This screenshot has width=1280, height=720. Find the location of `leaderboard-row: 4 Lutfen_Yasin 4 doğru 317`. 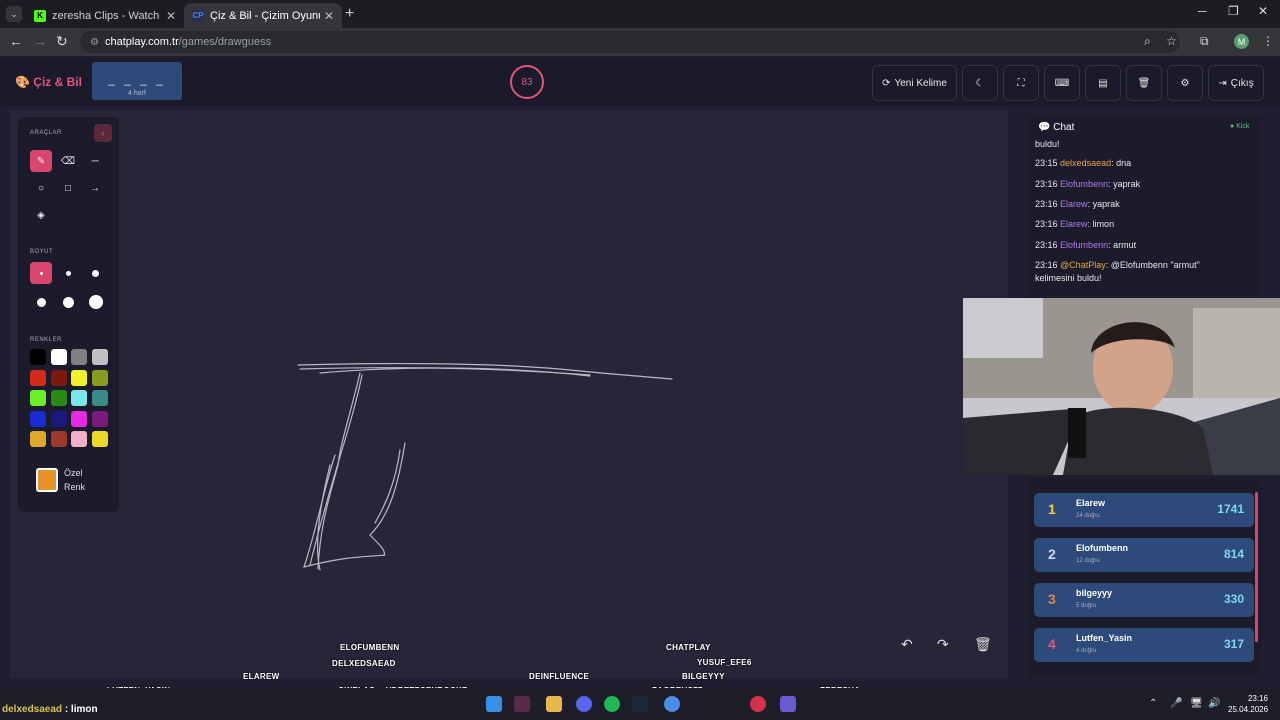

leaderboard-row: 4 Lutfen_Yasin 4 doğru 317 is located at coordinates (1144, 645).